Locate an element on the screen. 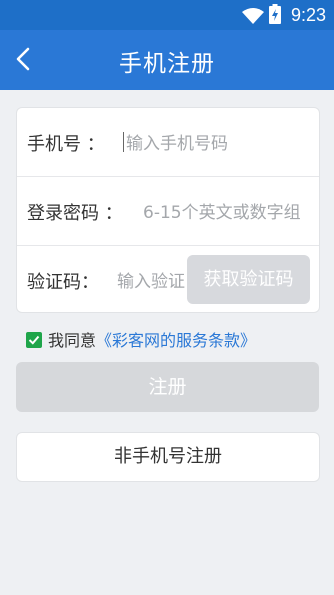  phone-placeholder: 输入手机号码 is located at coordinates (177, 144).